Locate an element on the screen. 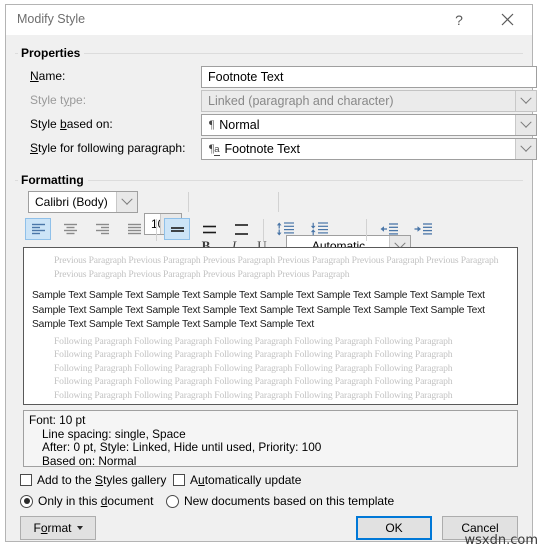  formatting-group-legend: Formatting is located at coordinates (53, 180).